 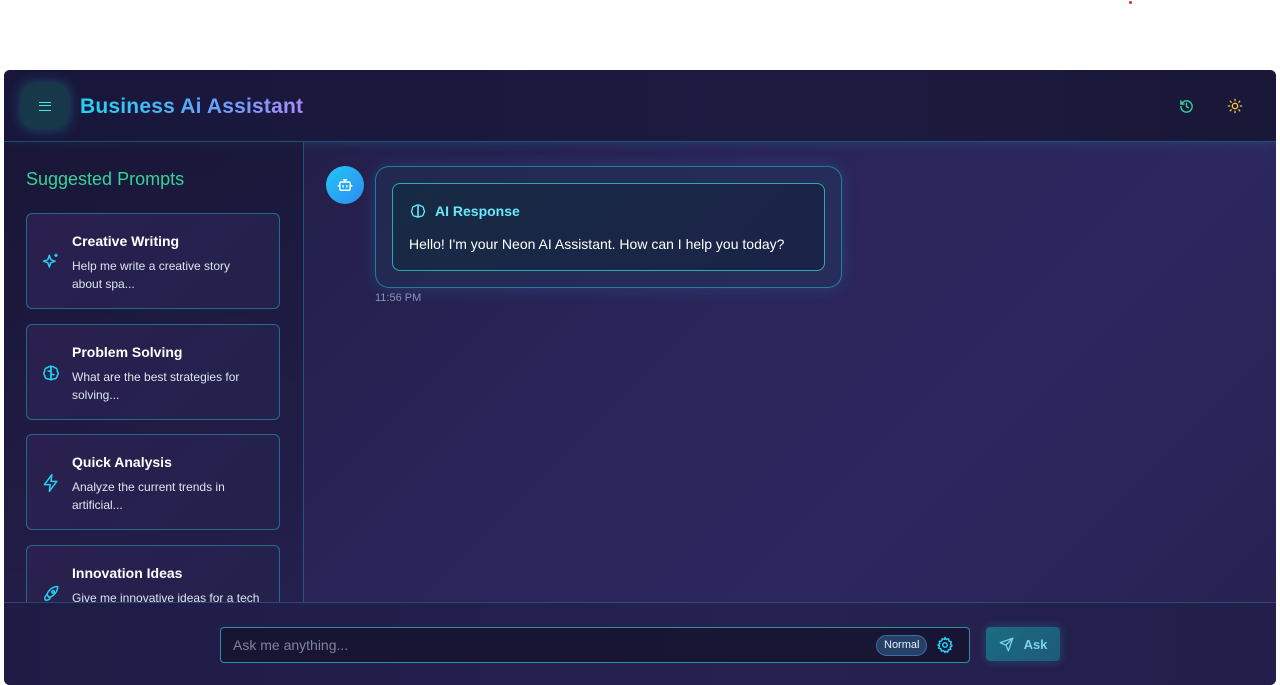 I want to click on sidebar-title: Suggested Prompts, so click(x=105, y=179).